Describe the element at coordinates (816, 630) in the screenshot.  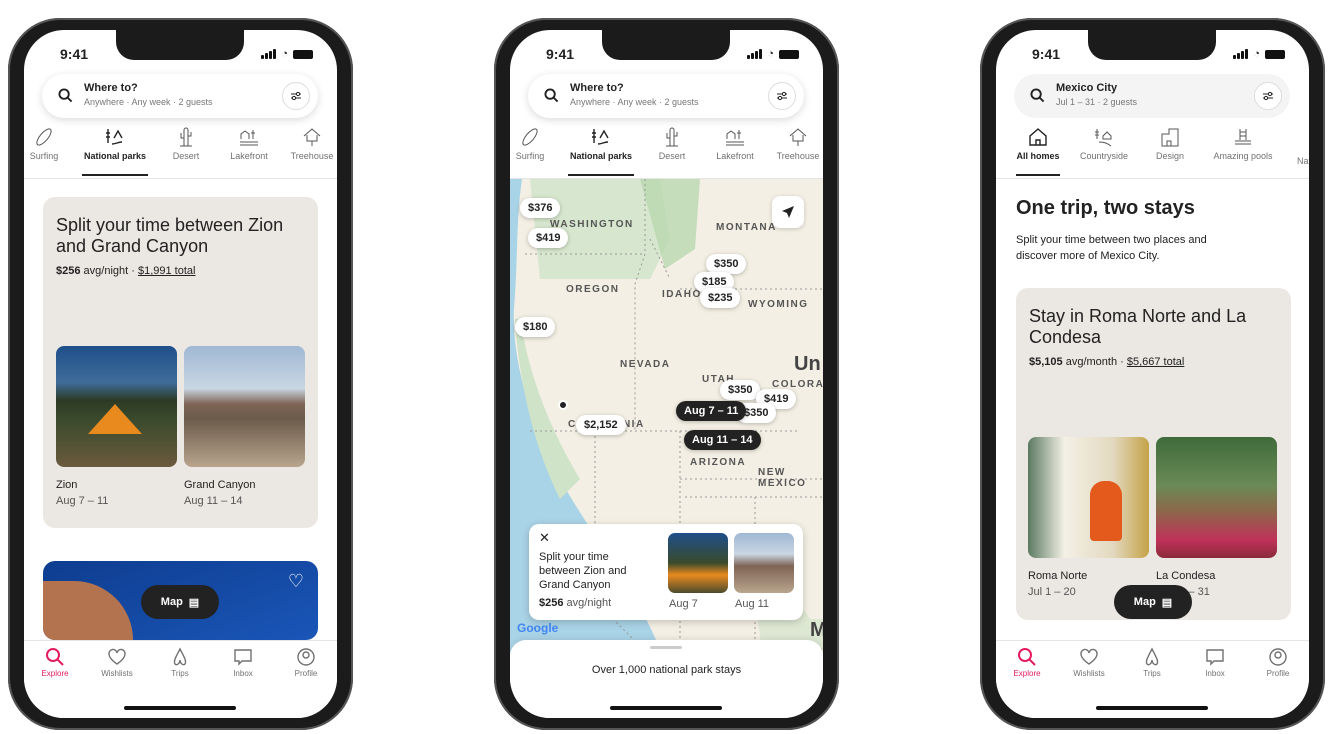
I see `map-label: M` at that location.